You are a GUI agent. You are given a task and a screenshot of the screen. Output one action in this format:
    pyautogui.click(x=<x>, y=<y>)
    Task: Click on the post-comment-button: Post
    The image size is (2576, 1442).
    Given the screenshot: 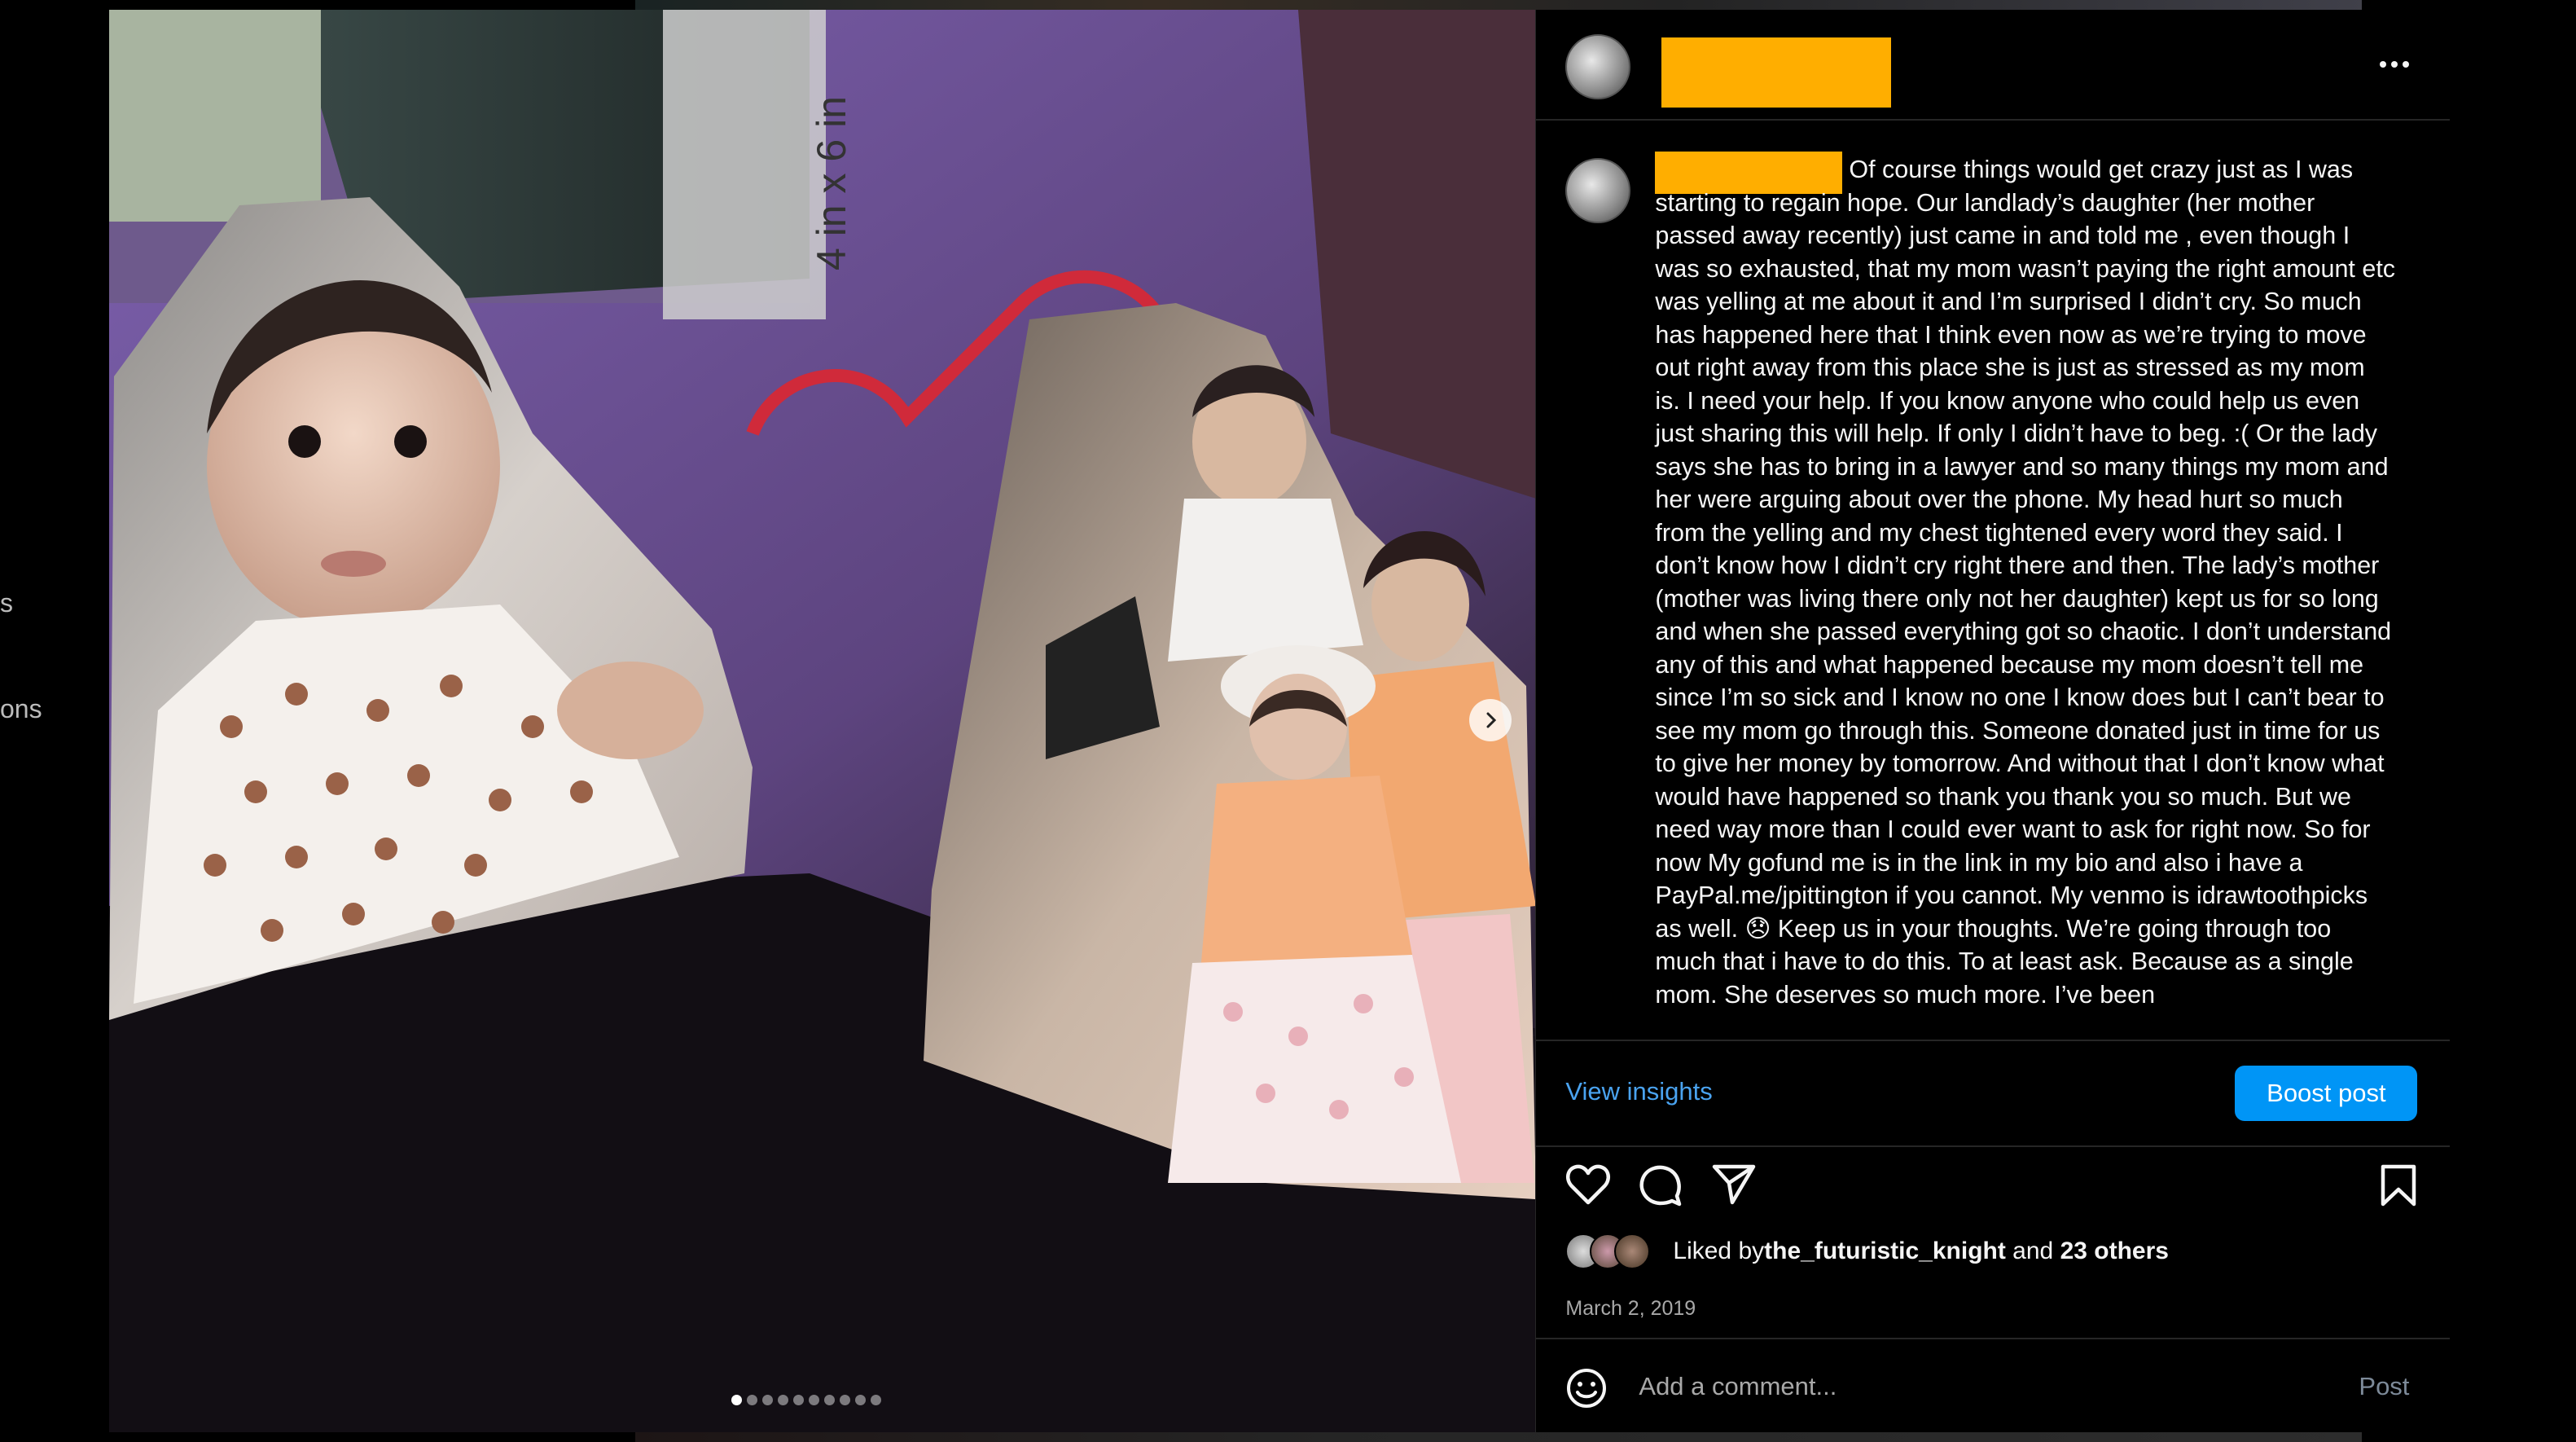 What is the action you would take?
    pyautogui.click(x=2384, y=1386)
    